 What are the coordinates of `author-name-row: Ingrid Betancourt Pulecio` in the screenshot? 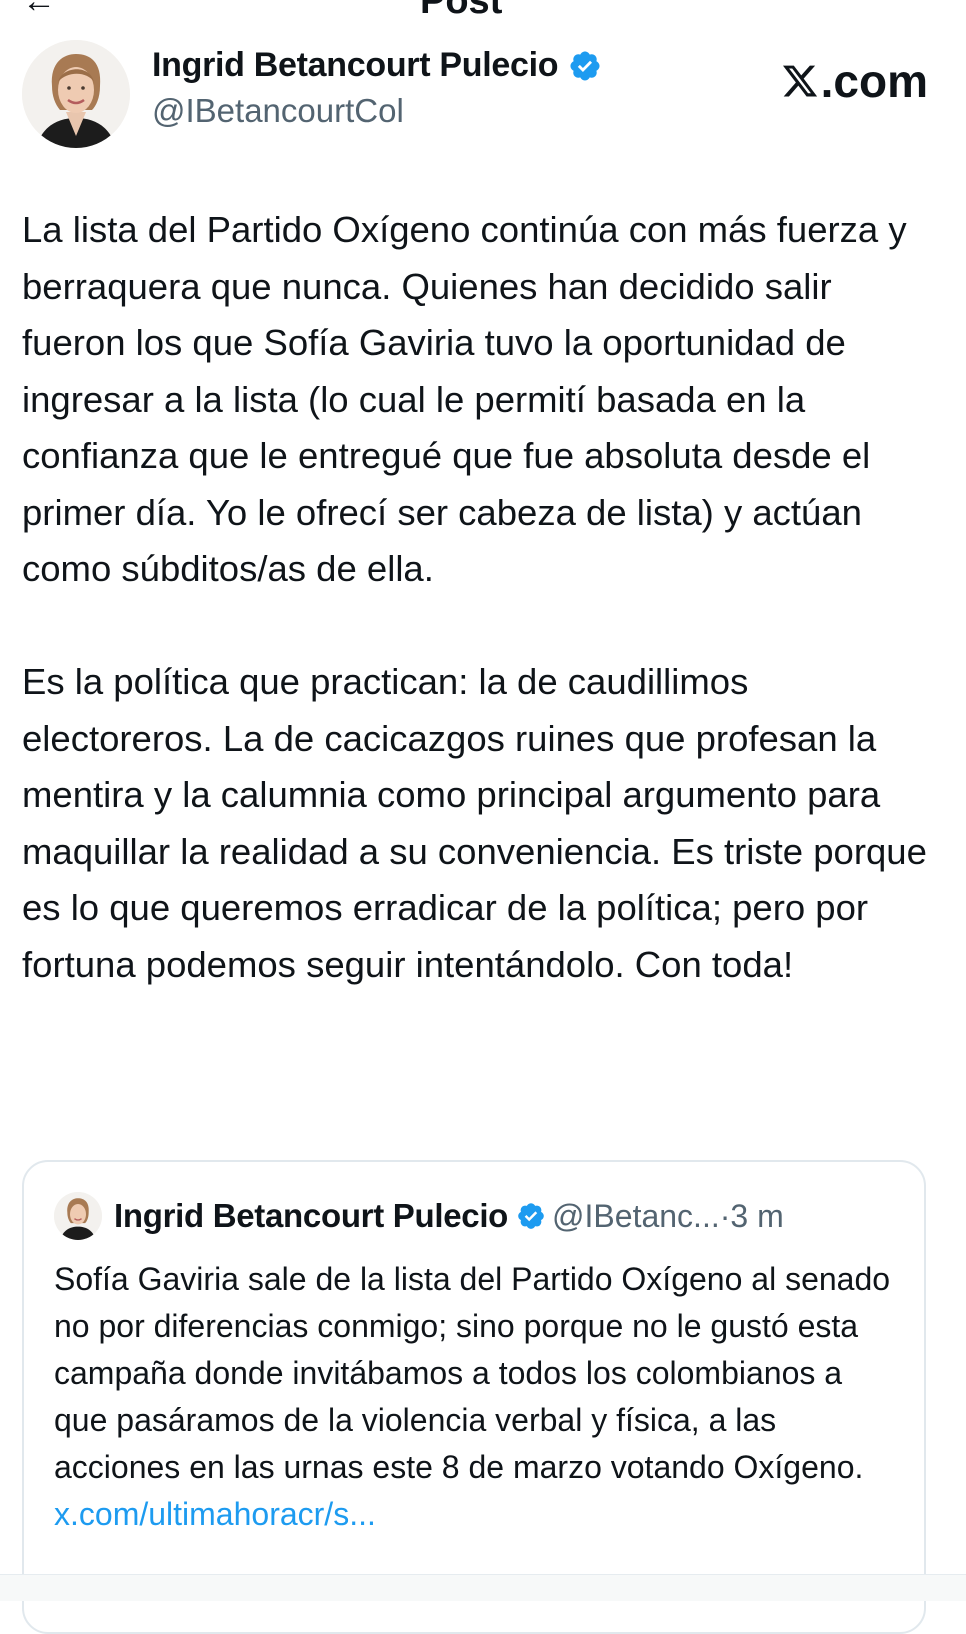 It's located at (377, 65).